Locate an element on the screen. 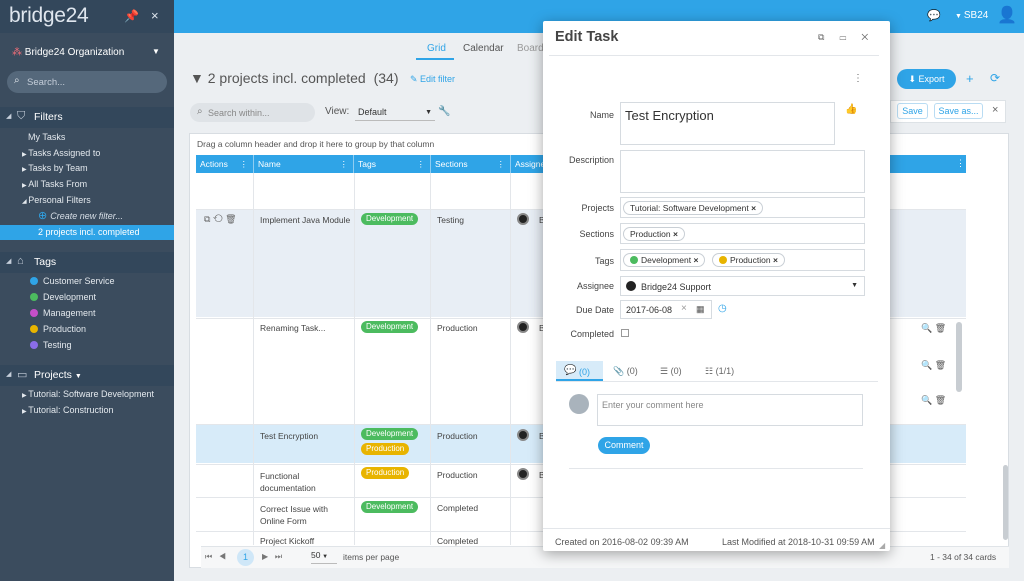  next-page-icon: ▶ is located at coordinates (265, 556).